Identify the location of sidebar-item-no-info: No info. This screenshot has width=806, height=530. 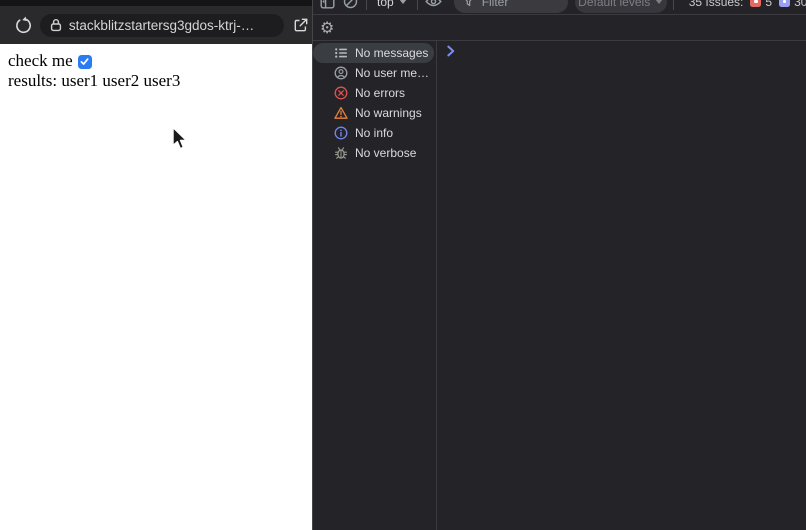
(374, 133).